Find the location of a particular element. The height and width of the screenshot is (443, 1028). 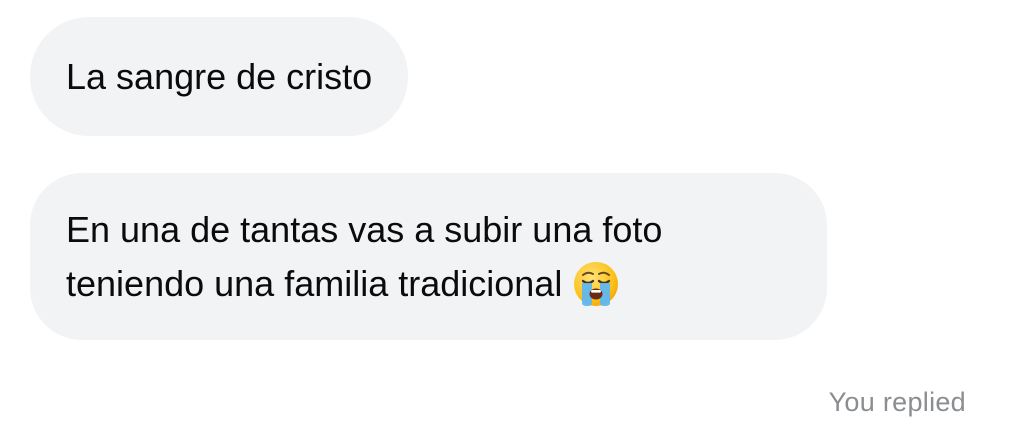

loudly-crying-face-icon is located at coordinates (596, 284).